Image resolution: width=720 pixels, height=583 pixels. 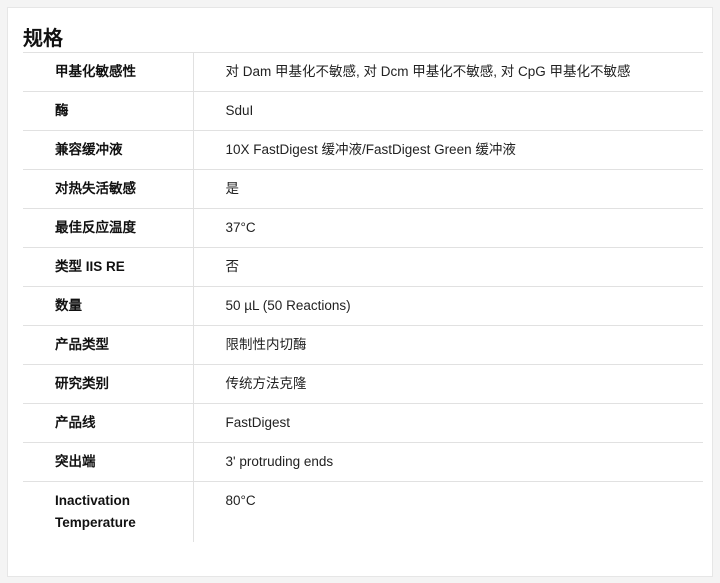 I want to click on spec-label: 研究类别, so click(x=108, y=384).